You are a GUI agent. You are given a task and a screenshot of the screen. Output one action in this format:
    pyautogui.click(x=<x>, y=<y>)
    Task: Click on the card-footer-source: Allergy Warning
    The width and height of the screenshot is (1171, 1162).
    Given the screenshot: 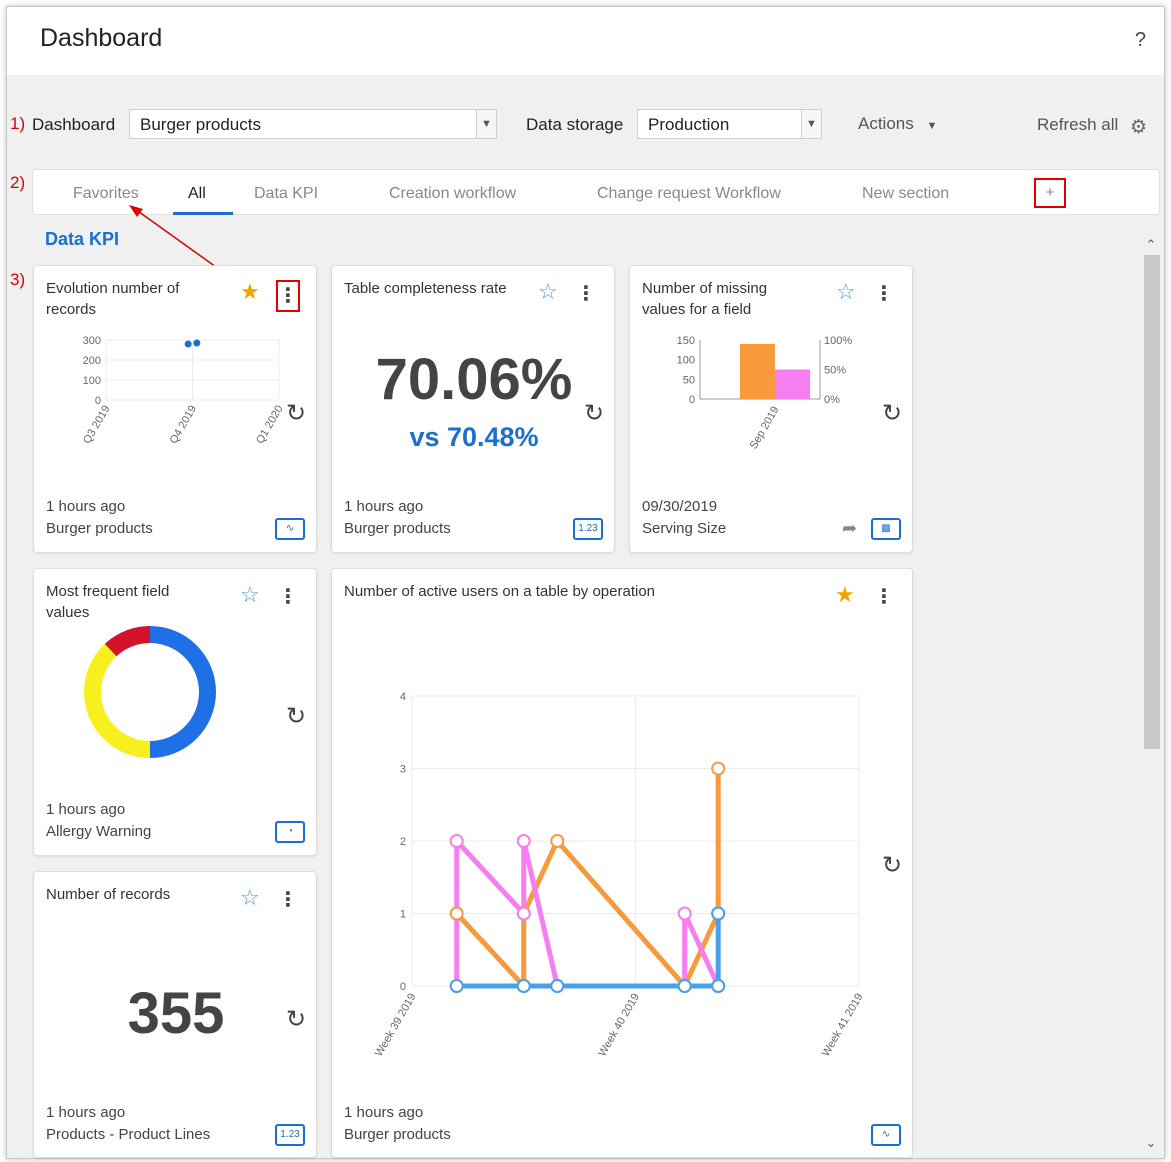 What is the action you would take?
    pyautogui.click(x=99, y=831)
    